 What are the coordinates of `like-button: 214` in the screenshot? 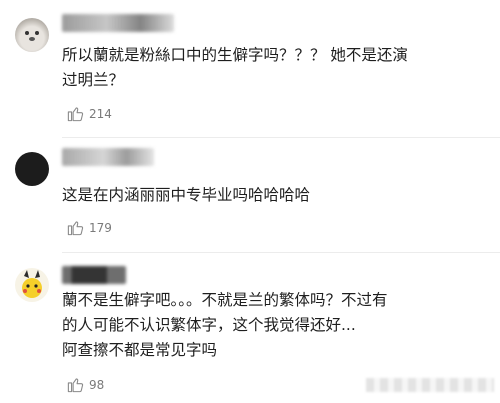 It's located at (89, 113).